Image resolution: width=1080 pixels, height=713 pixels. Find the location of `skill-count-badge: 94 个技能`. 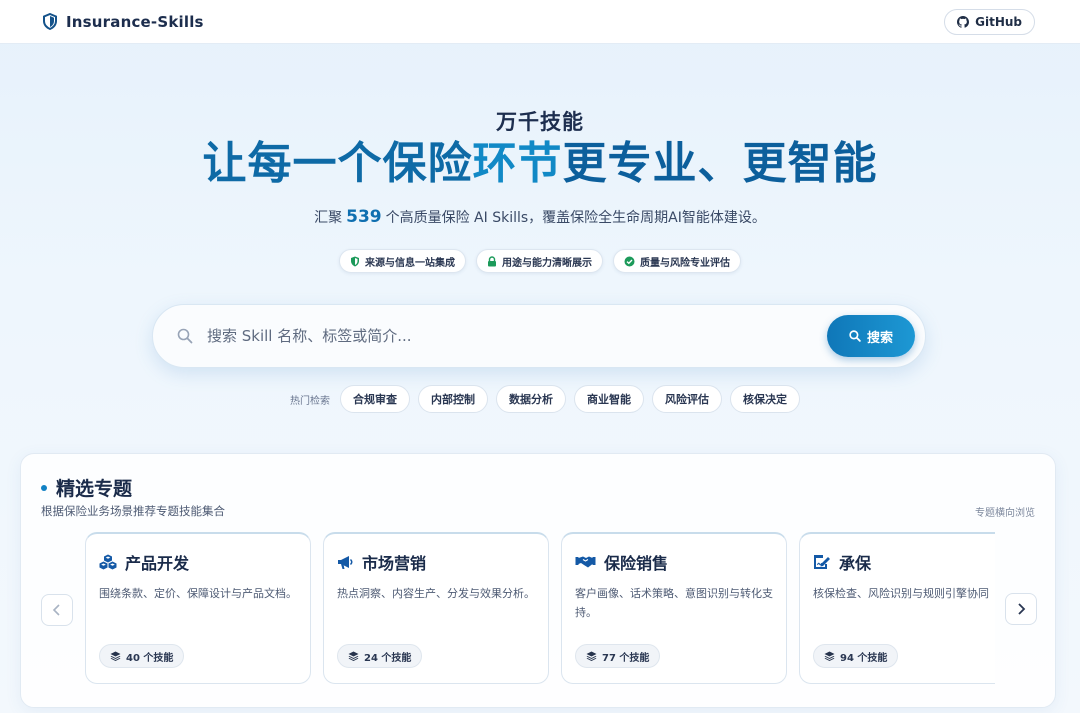

skill-count-badge: 94 个技能 is located at coordinates (856, 656).